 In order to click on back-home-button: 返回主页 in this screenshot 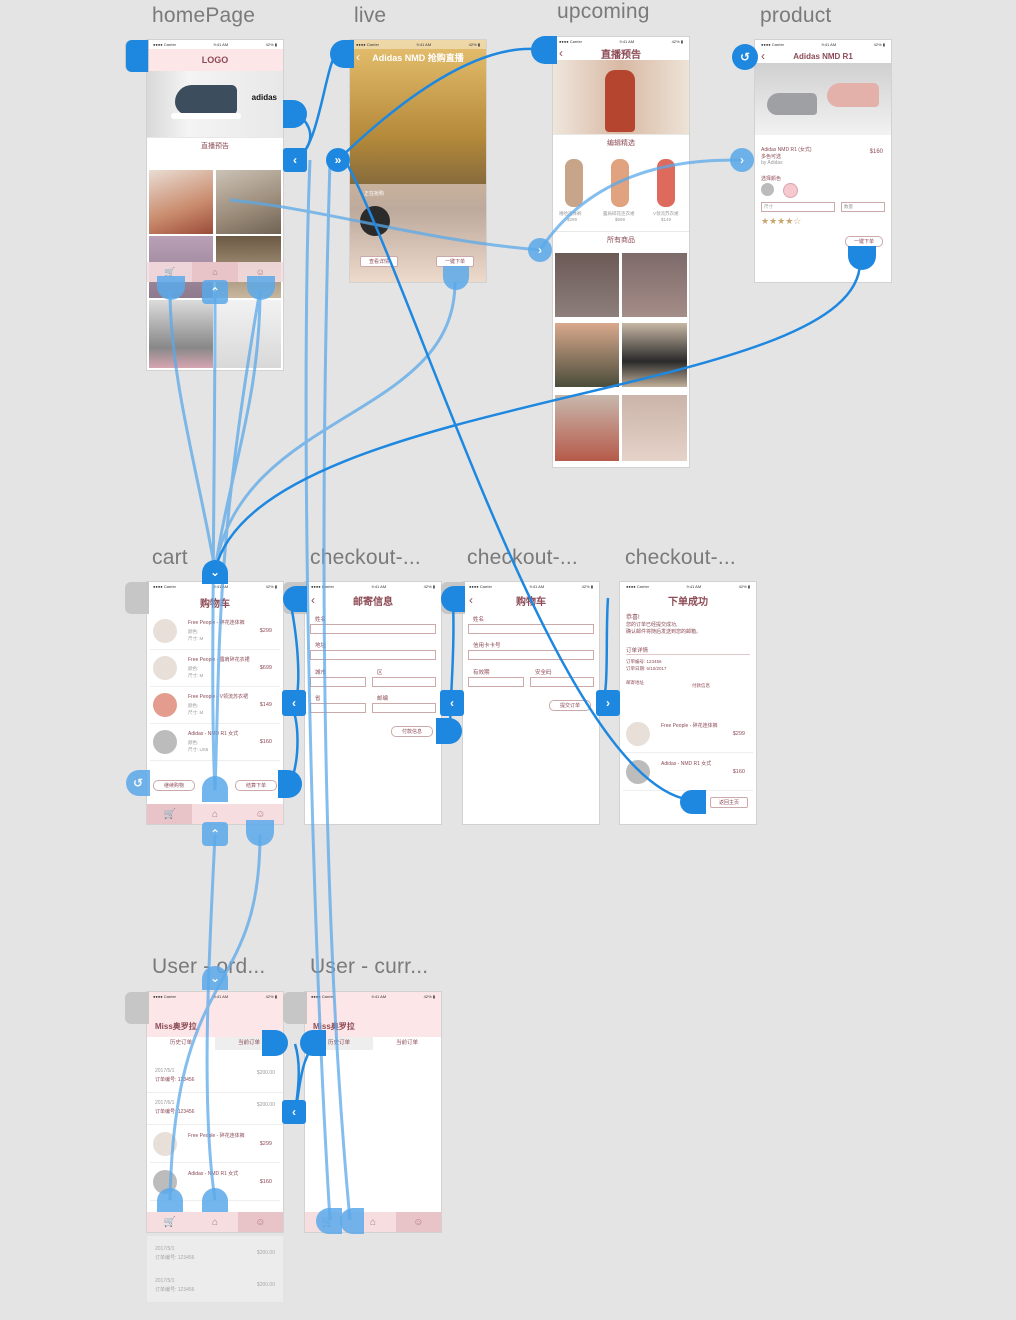, I will do `click(729, 802)`.